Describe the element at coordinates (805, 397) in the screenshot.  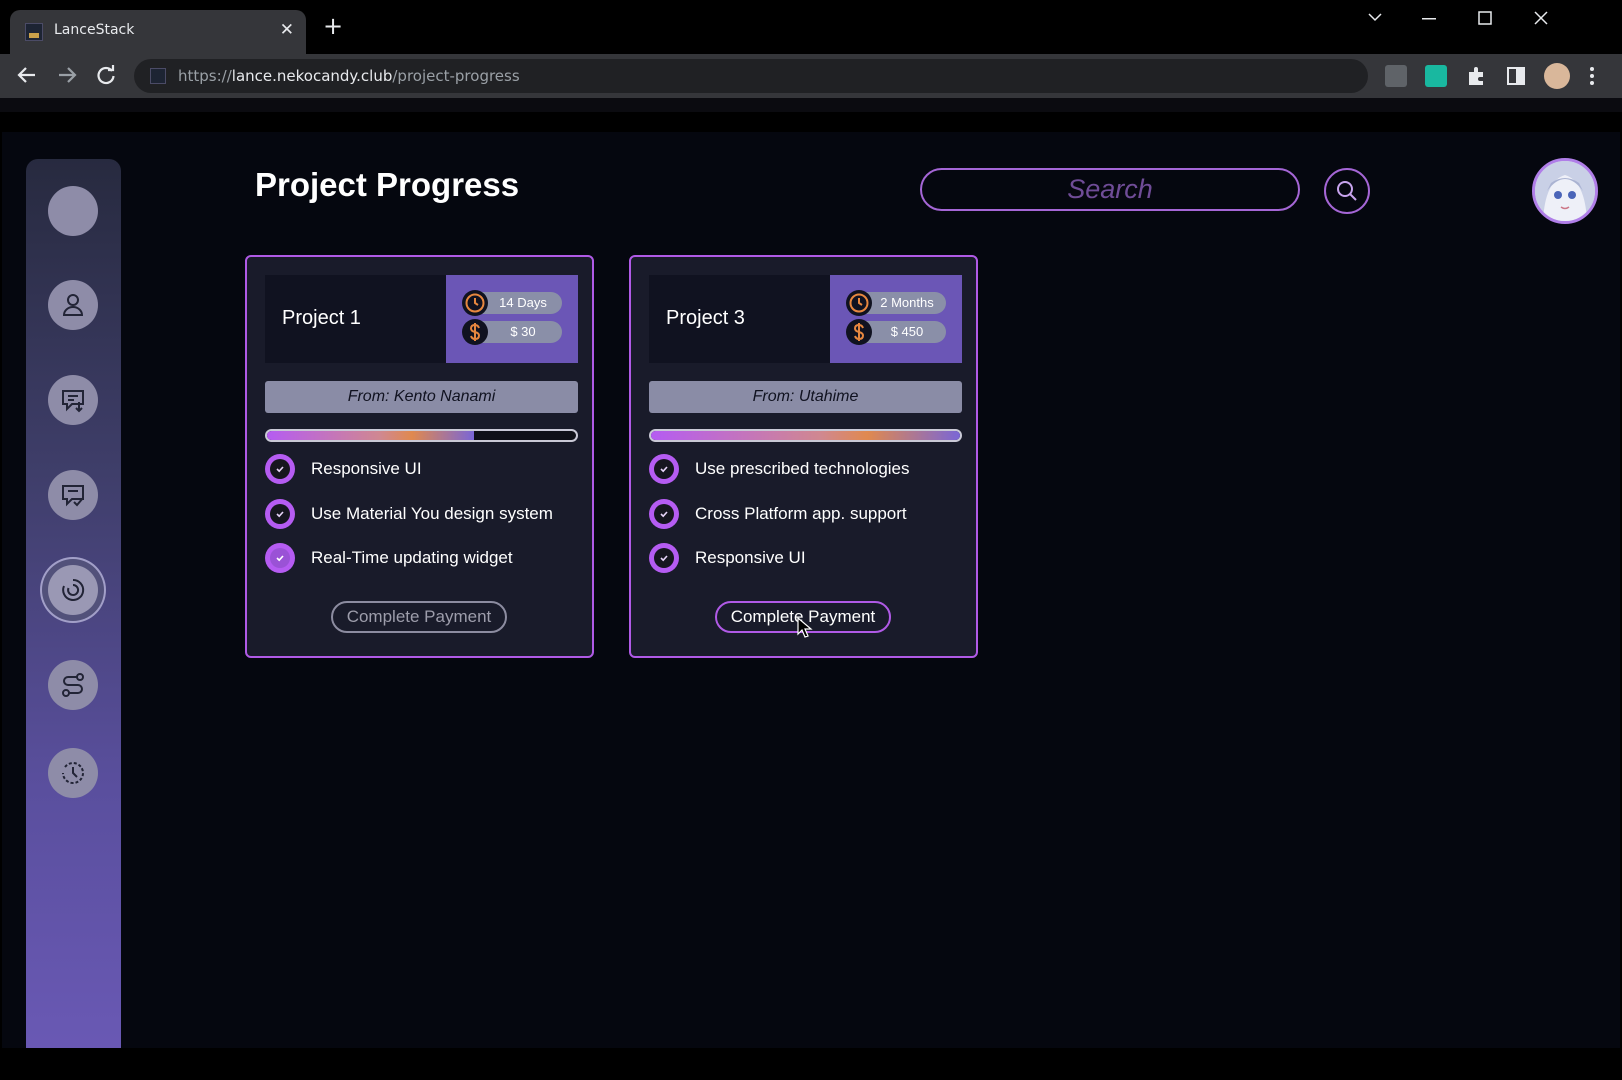
I see `client-name: From: Utahime` at that location.